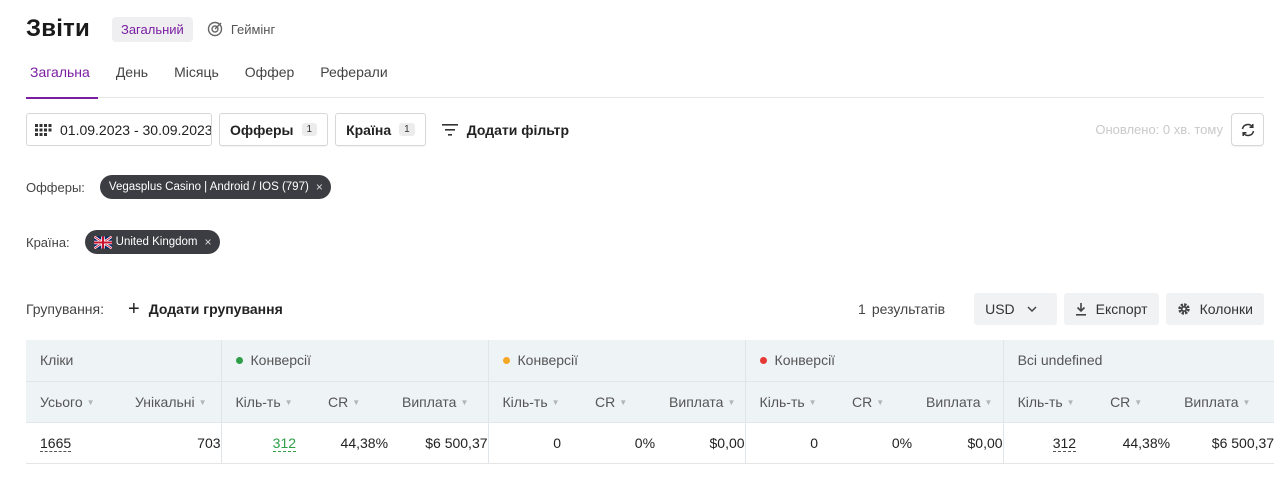  What do you see at coordinates (1121, 309) in the screenshot?
I see `export-label: Експорт` at bounding box center [1121, 309].